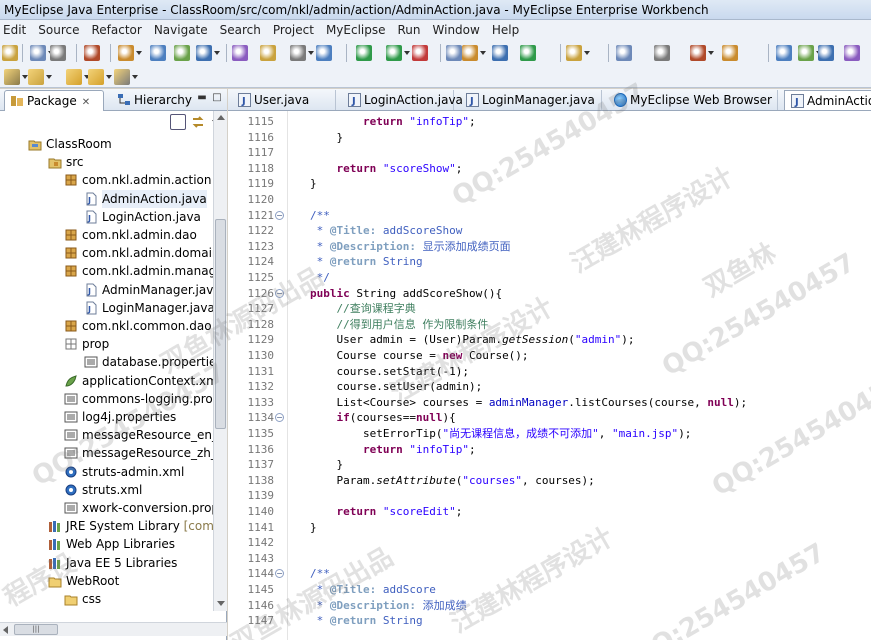 This screenshot has height=640, width=871. Describe the element at coordinates (138, 235) in the screenshot. I see `tree-item: com.nkl.admin.dao` at that location.